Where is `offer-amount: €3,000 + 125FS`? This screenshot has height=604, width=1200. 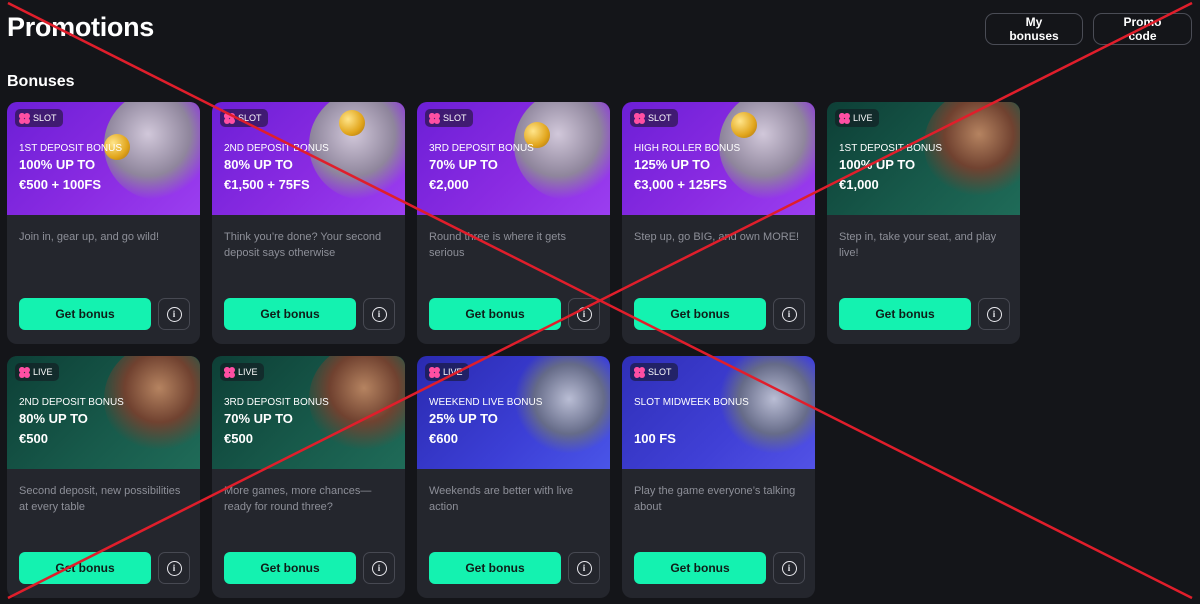
offer-amount: €3,000 + 125FS is located at coordinates (680, 184).